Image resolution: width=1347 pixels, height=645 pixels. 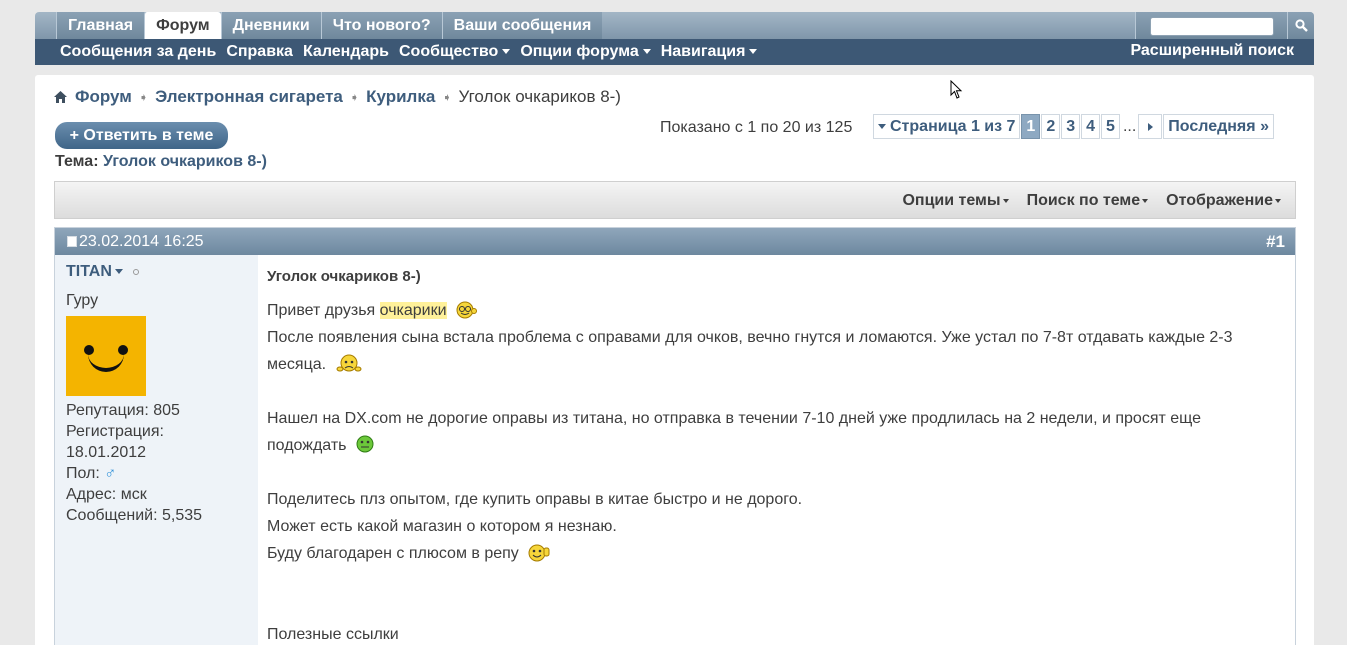 What do you see at coordinates (115, 431) in the screenshot?
I see `user-reg-label: Регистрация:` at bounding box center [115, 431].